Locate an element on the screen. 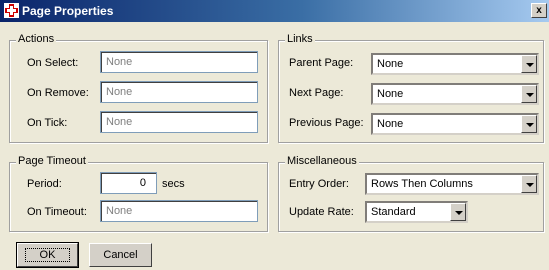 This screenshot has width=549, height=270. on-tick-label: On Tick: is located at coordinates (47, 123).